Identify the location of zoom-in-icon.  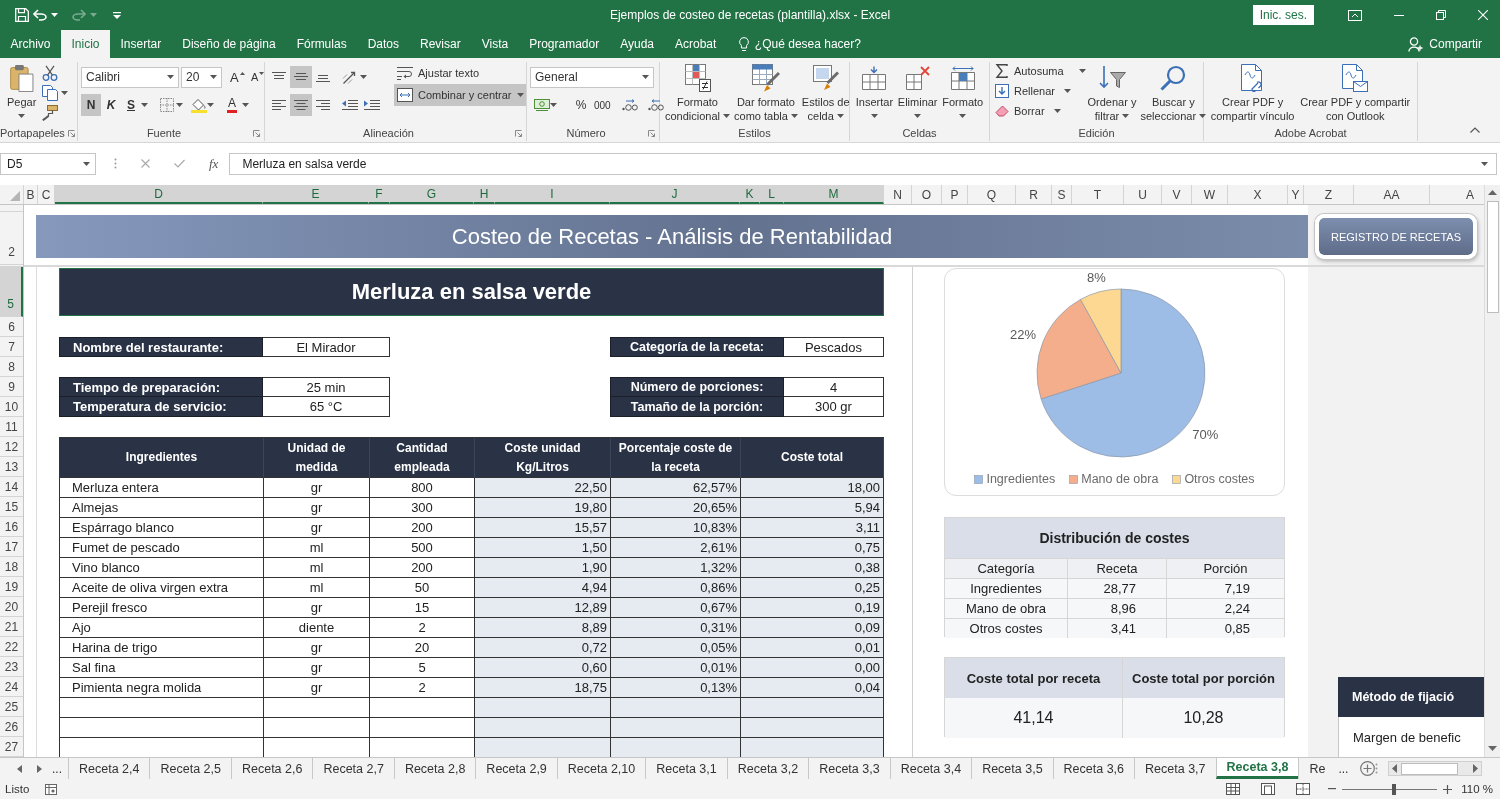
(1448, 789).